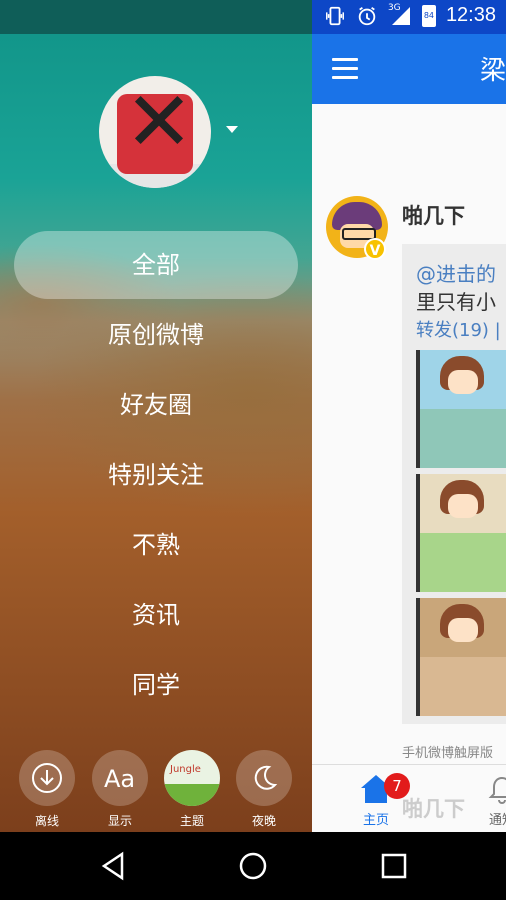 The width and height of the screenshot is (506, 900). I want to click on repost-count-link: 转发(19) |, so click(458, 329).